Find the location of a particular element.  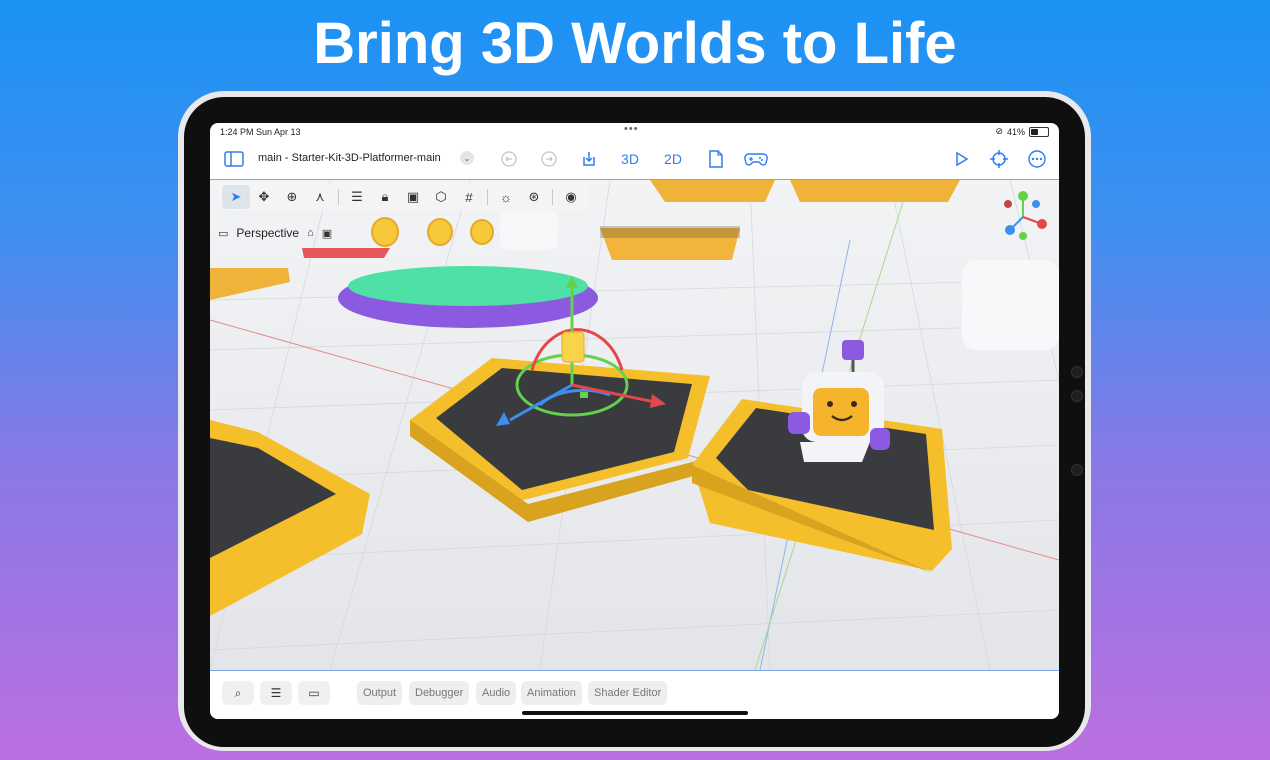

lock-icon: 🔒︎ is located at coordinates (385, 197).